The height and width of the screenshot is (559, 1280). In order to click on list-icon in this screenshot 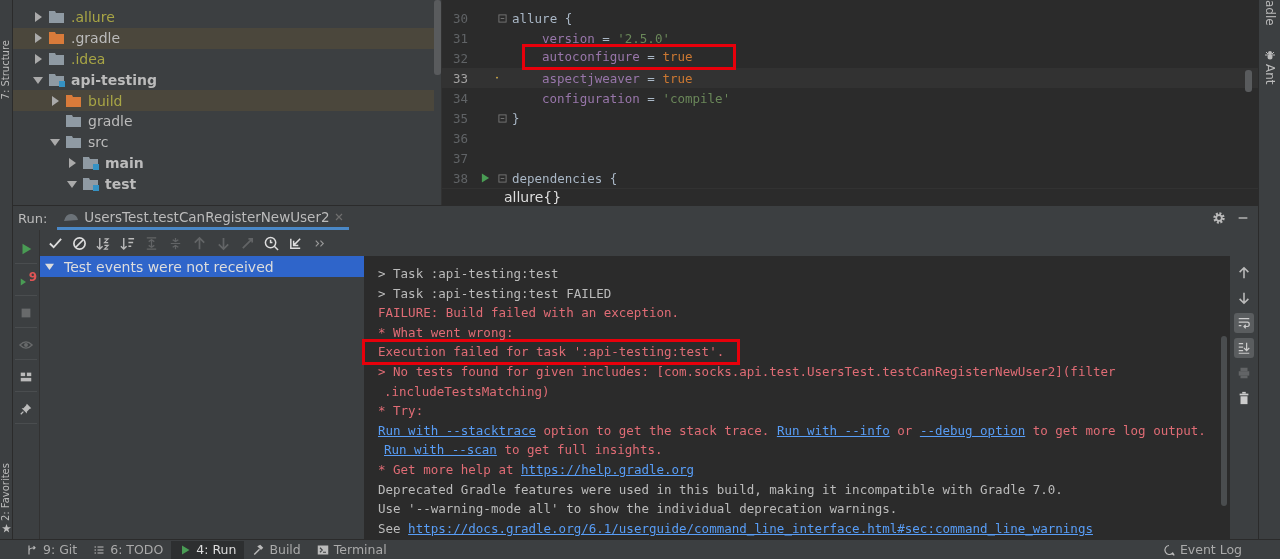, I will do `click(99, 549)`.